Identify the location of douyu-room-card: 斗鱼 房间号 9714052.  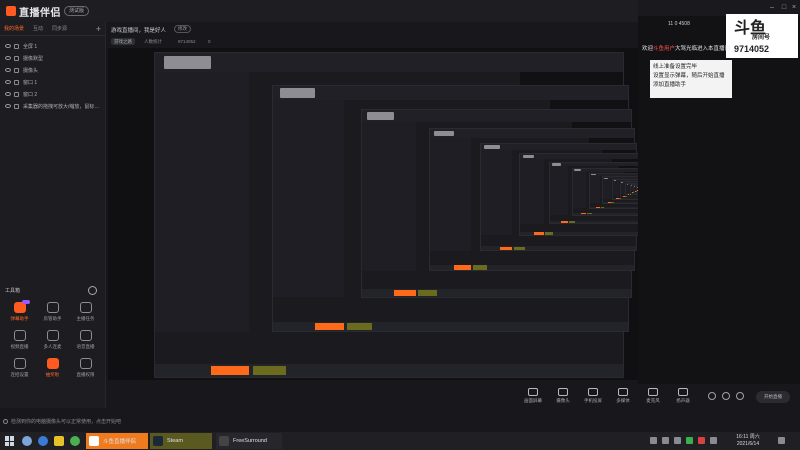
(762, 36).